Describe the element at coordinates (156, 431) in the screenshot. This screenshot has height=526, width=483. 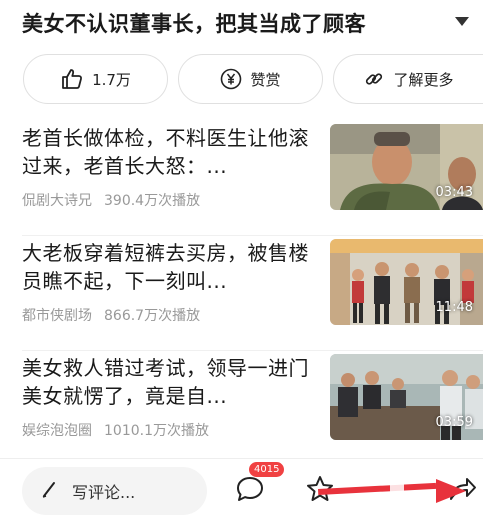
I see `video-item-plays: 1010.1万次播放` at that location.